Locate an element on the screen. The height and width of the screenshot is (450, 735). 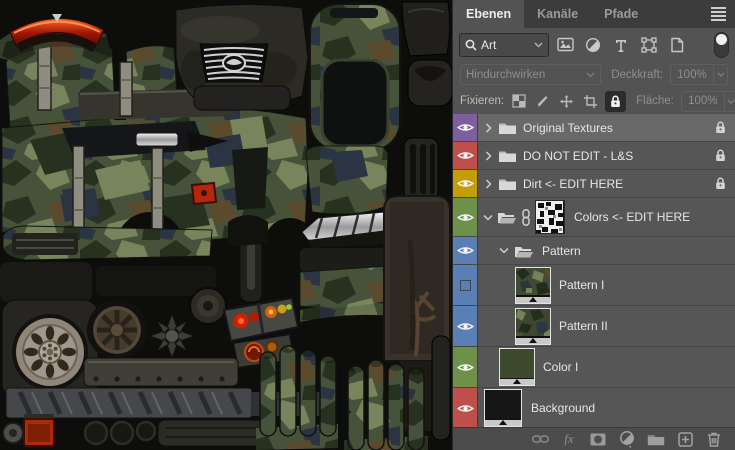
lock-position-icon is located at coordinates (567, 101).